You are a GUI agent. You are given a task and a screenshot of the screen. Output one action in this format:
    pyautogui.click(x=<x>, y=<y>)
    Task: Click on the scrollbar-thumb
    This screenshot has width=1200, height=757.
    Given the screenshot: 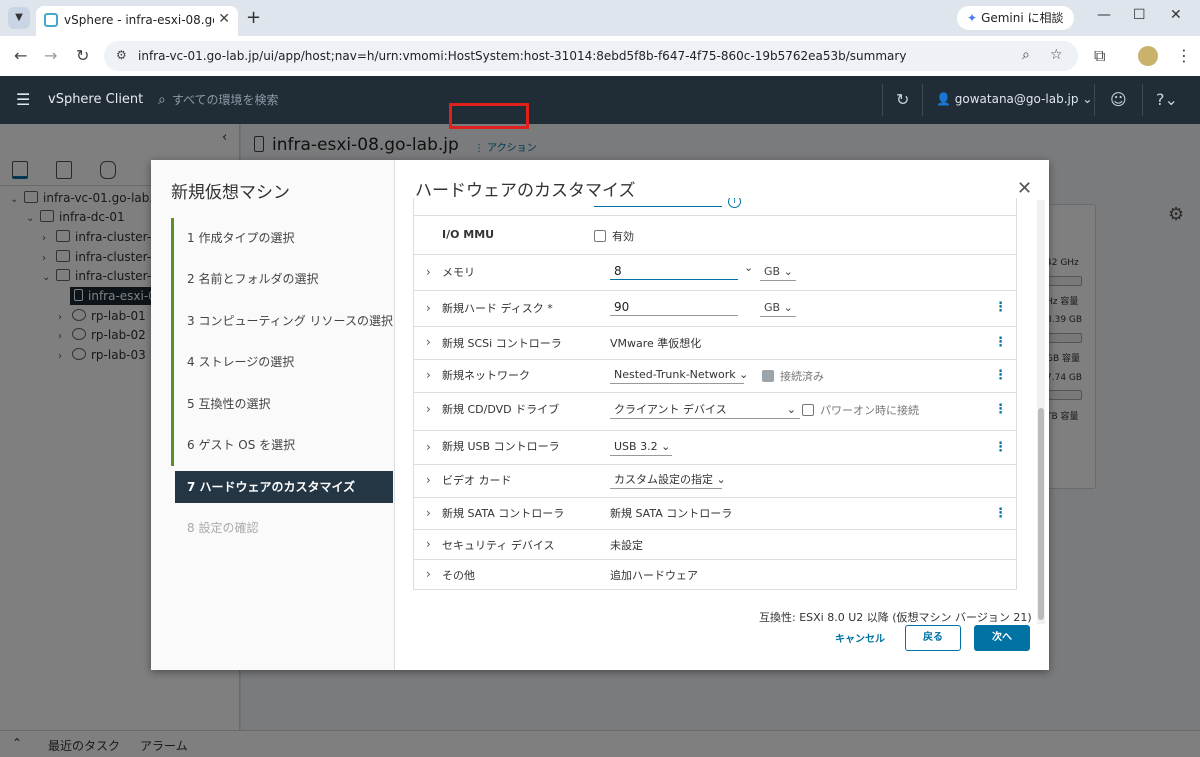 What is the action you would take?
    pyautogui.click(x=1041, y=514)
    